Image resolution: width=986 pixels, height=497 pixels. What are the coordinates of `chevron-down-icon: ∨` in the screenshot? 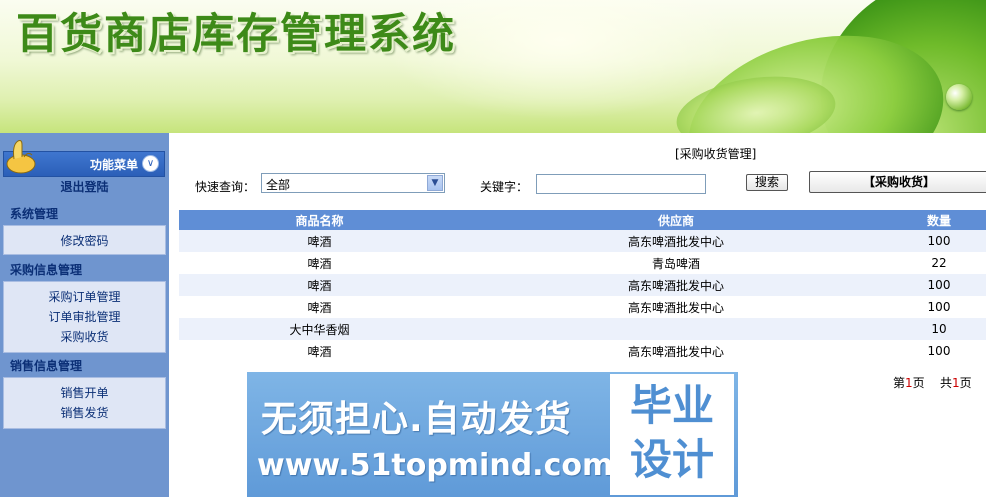 It's located at (150, 163).